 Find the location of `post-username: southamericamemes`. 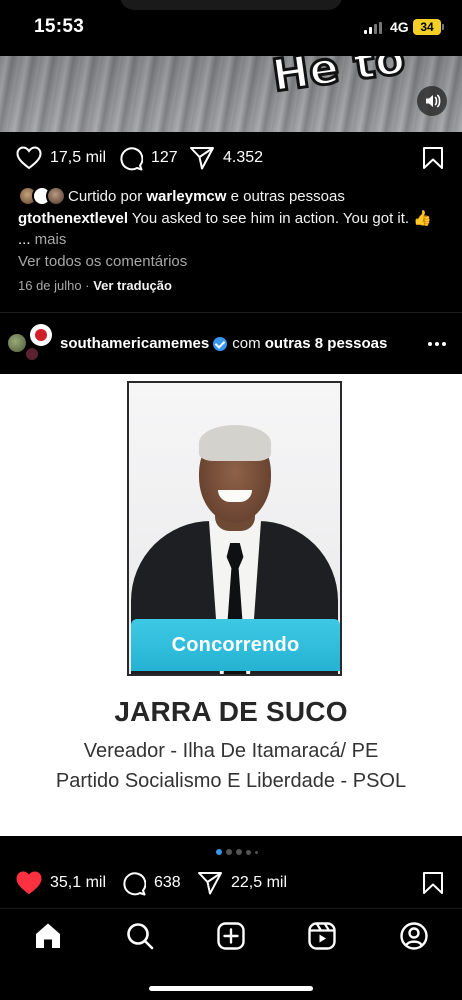

post-username: southamericamemes is located at coordinates (134, 343).